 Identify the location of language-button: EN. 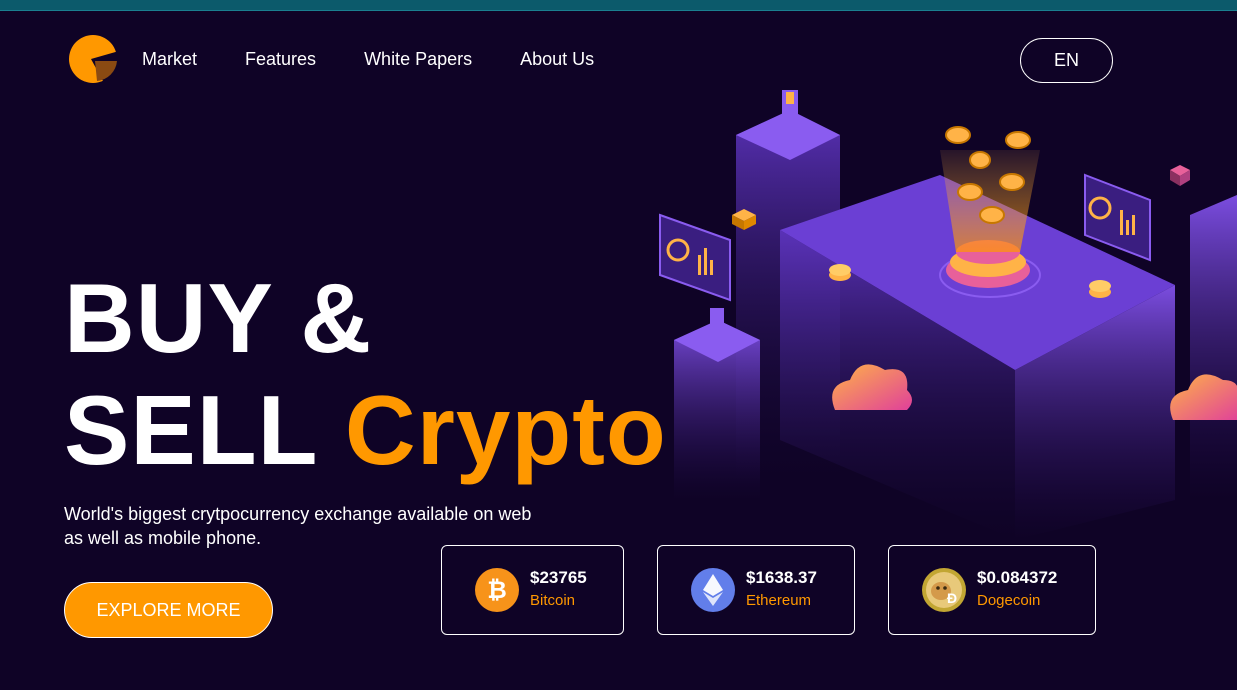
(1066, 60).